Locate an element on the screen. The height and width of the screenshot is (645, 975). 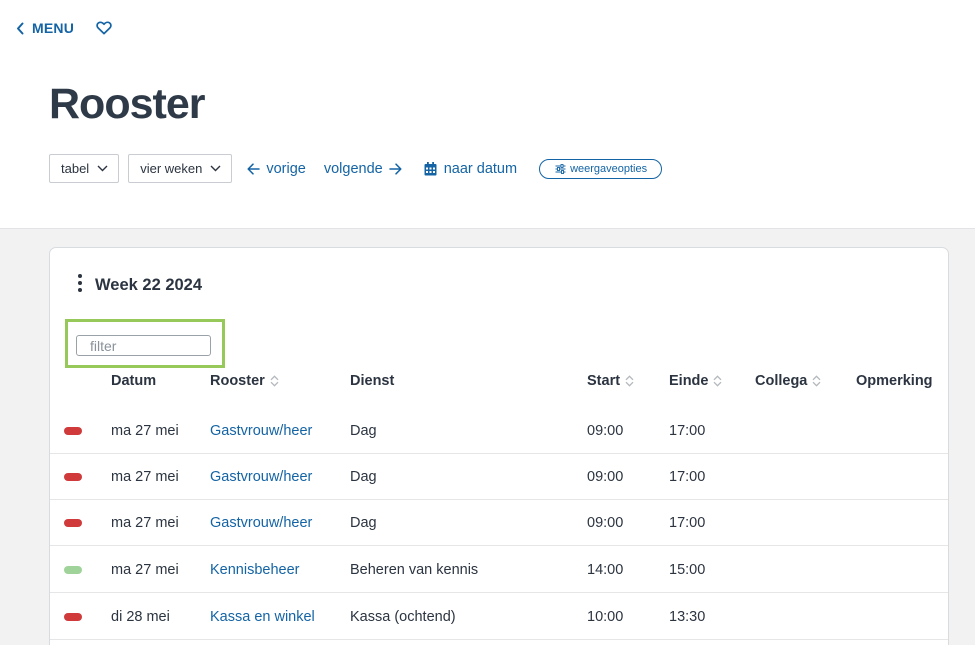
filter-highlight is located at coordinates (145, 343).